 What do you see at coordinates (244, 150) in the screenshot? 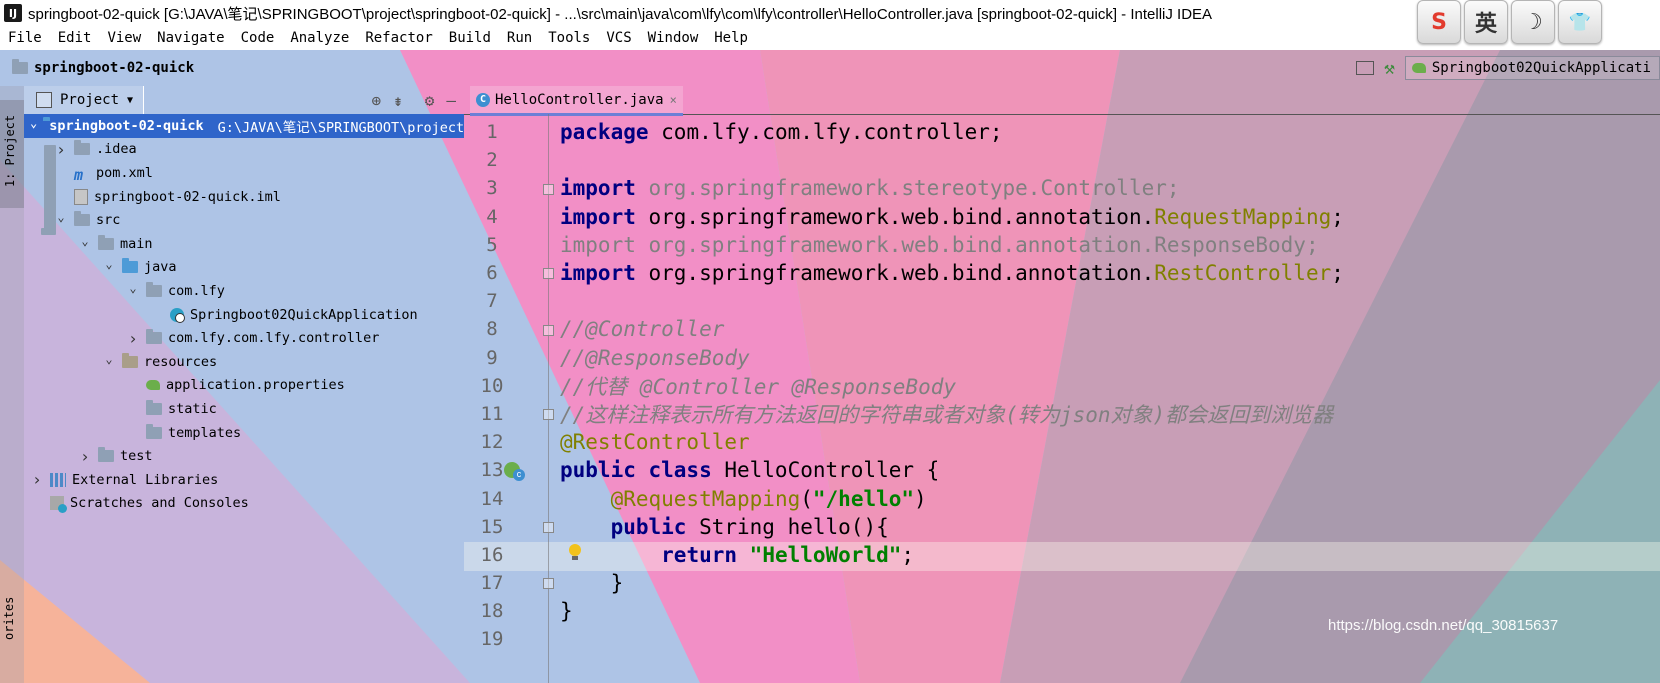
I see `tree-item: › .idea` at bounding box center [244, 150].